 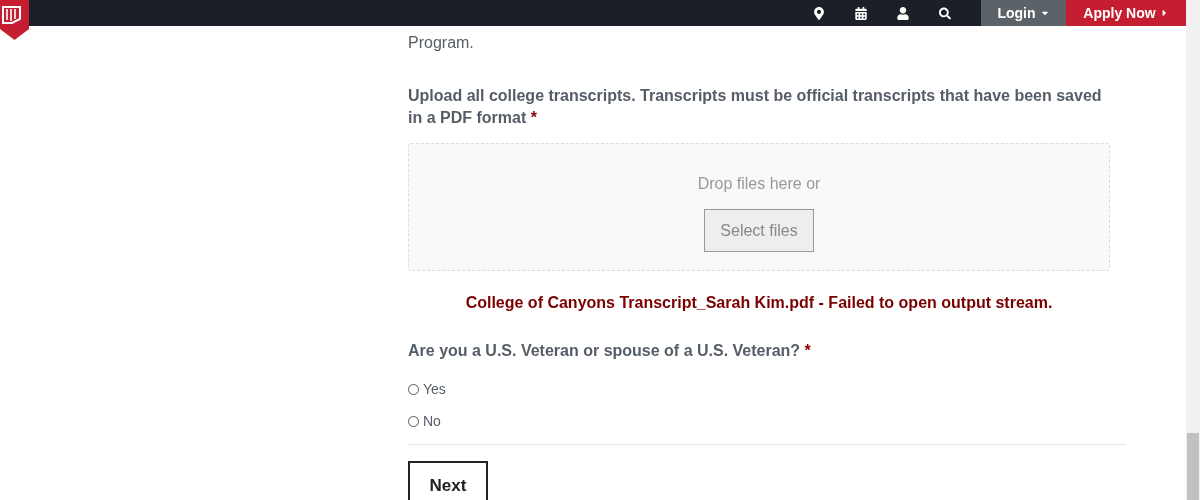 What do you see at coordinates (759, 184) in the screenshot?
I see `drop-files-text: Drop files here or` at bounding box center [759, 184].